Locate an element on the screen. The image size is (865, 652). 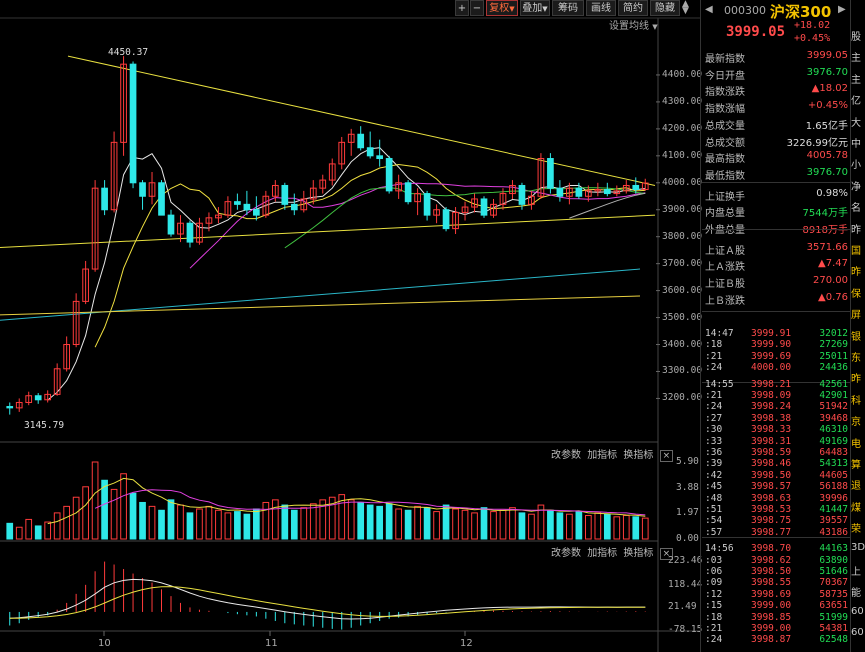
side-strip-item: 上 is located at coordinates (858, 571).